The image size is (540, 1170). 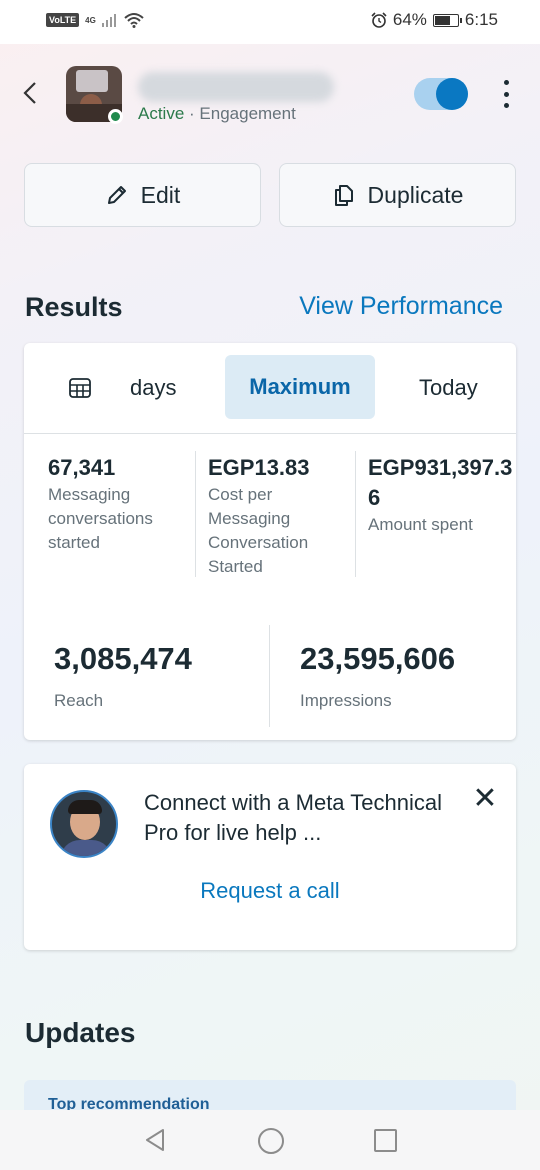 What do you see at coordinates (481, 19) in the screenshot?
I see `clock: 6:15` at bounding box center [481, 19].